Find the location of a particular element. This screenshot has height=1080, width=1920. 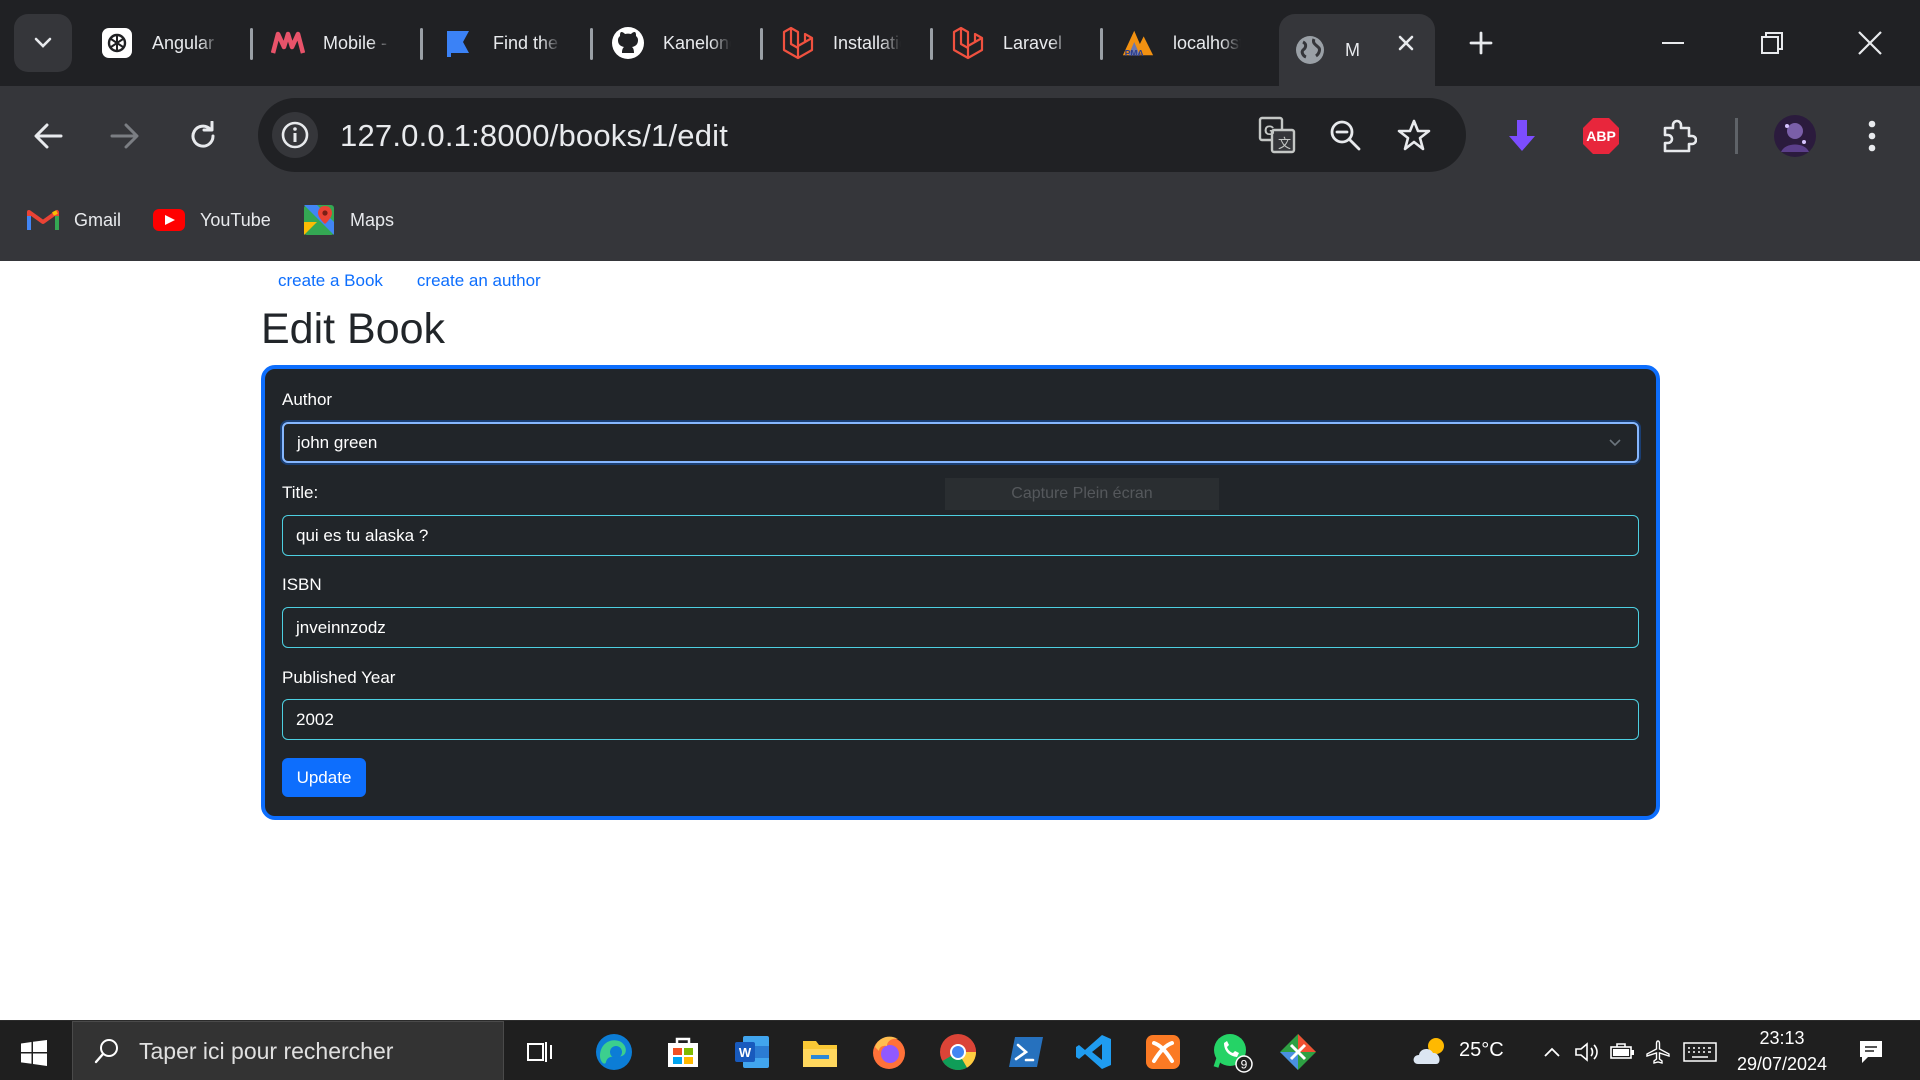

tab-title: Angular C is located at coordinates (186, 42).